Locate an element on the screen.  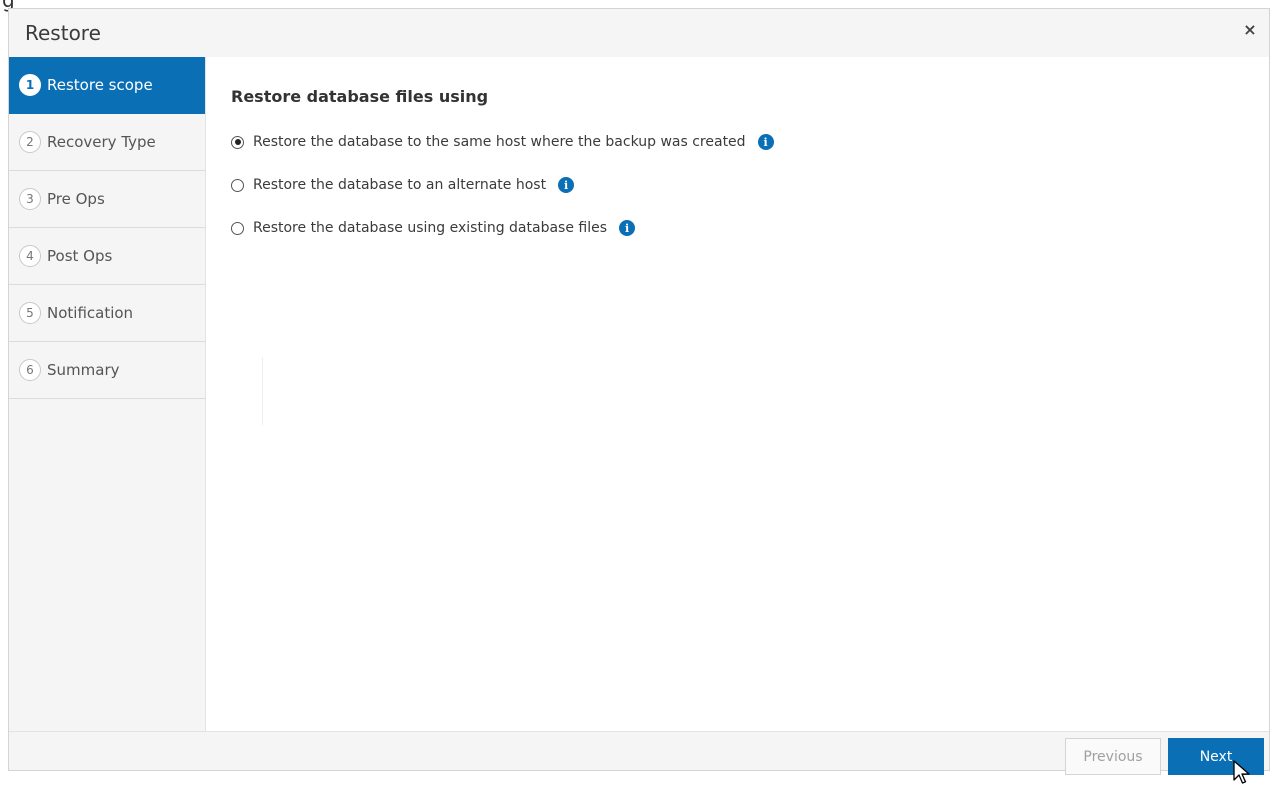
step-restore-scope: 1 Restore scope is located at coordinates (107, 85).